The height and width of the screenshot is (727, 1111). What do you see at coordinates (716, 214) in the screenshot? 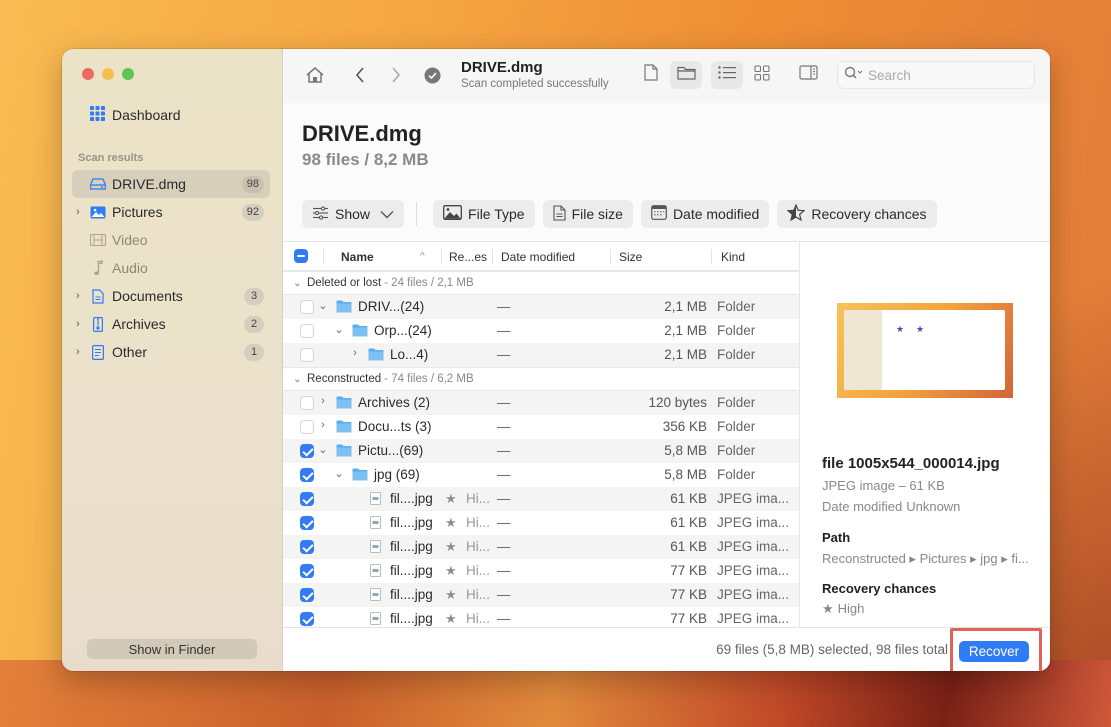
I see `date-modified-label: Date modified` at bounding box center [716, 214].